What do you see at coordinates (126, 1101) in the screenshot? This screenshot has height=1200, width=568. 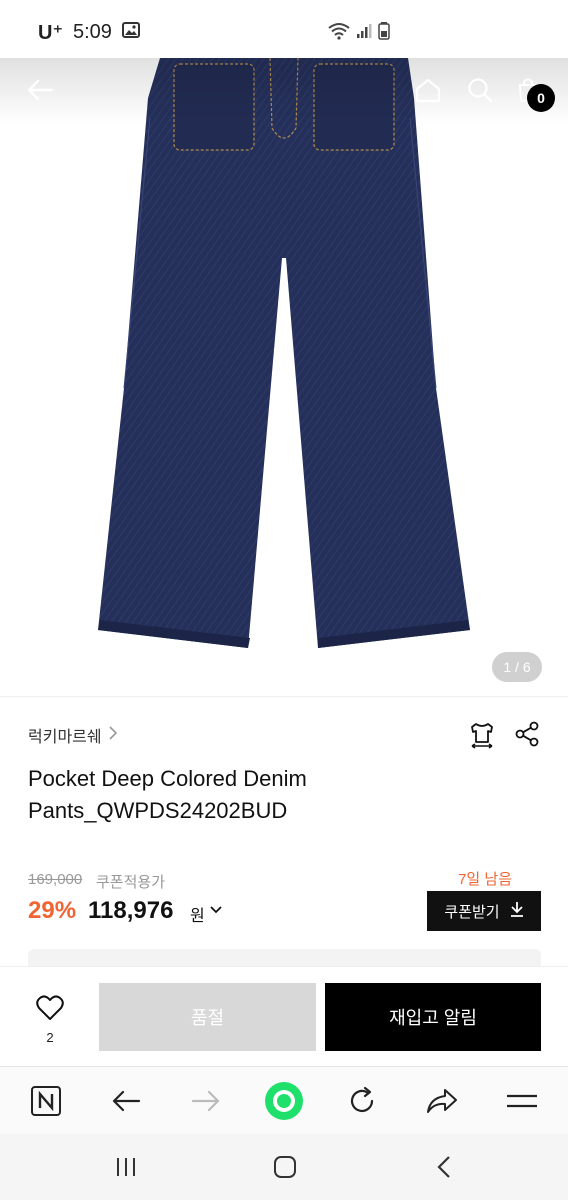 I see `browser-back-icon` at bounding box center [126, 1101].